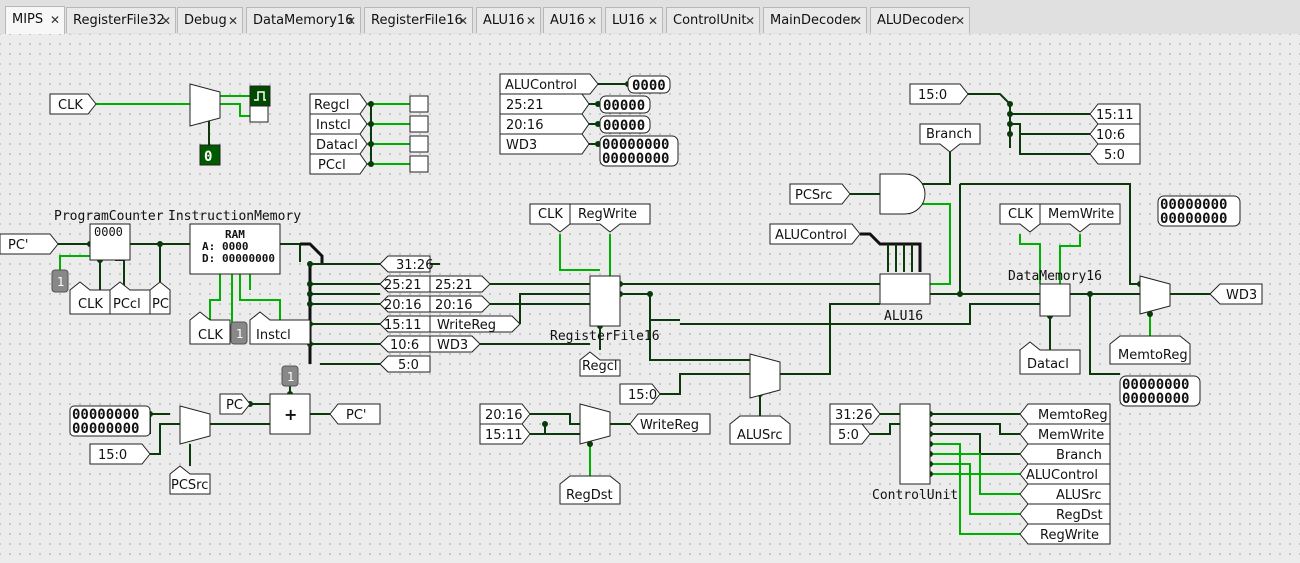  I want to click on ram-data: 00000000, so click(248, 258).